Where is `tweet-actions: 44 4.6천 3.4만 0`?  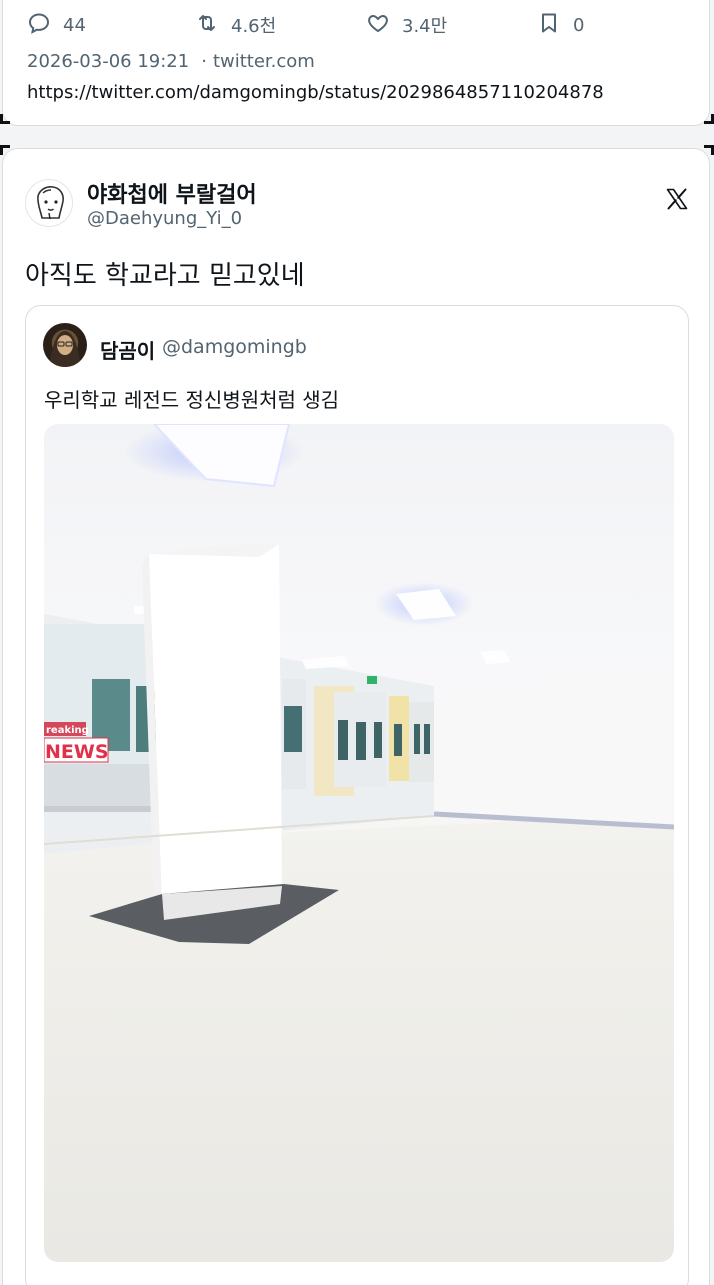
tweet-actions: 44 4.6천 3.4만 0 is located at coordinates (357, 25).